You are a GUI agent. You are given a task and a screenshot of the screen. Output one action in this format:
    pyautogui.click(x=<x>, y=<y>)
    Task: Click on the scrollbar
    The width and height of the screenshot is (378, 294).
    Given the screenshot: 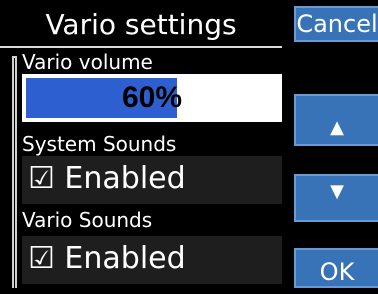 What is the action you would take?
    pyautogui.click(x=14, y=172)
    